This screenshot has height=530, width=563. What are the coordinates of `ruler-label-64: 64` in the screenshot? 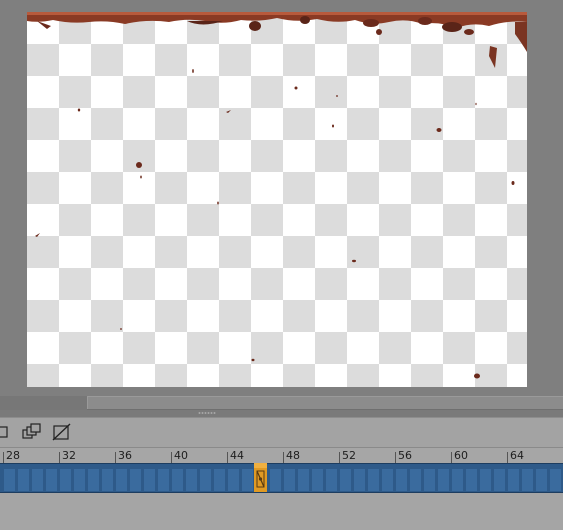 It's located at (517, 455).